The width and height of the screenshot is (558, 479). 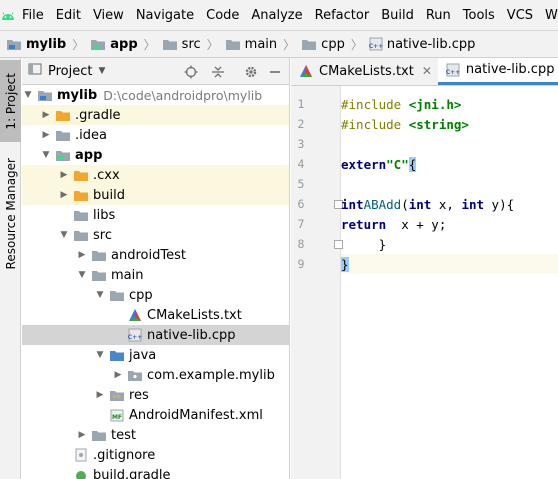 I want to click on tree-row-build-gradle: build.gradle, so click(x=155, y=472).